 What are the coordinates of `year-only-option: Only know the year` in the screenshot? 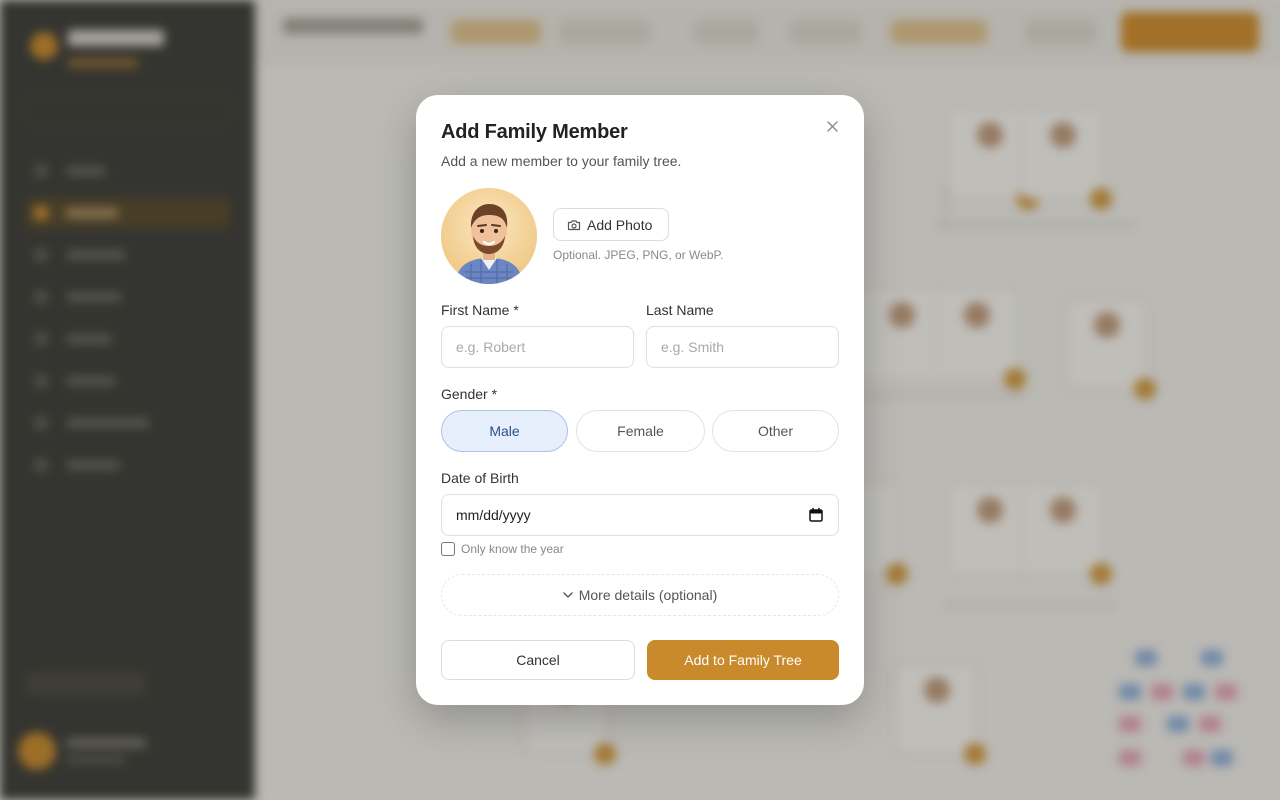 It's located at (502, 549).